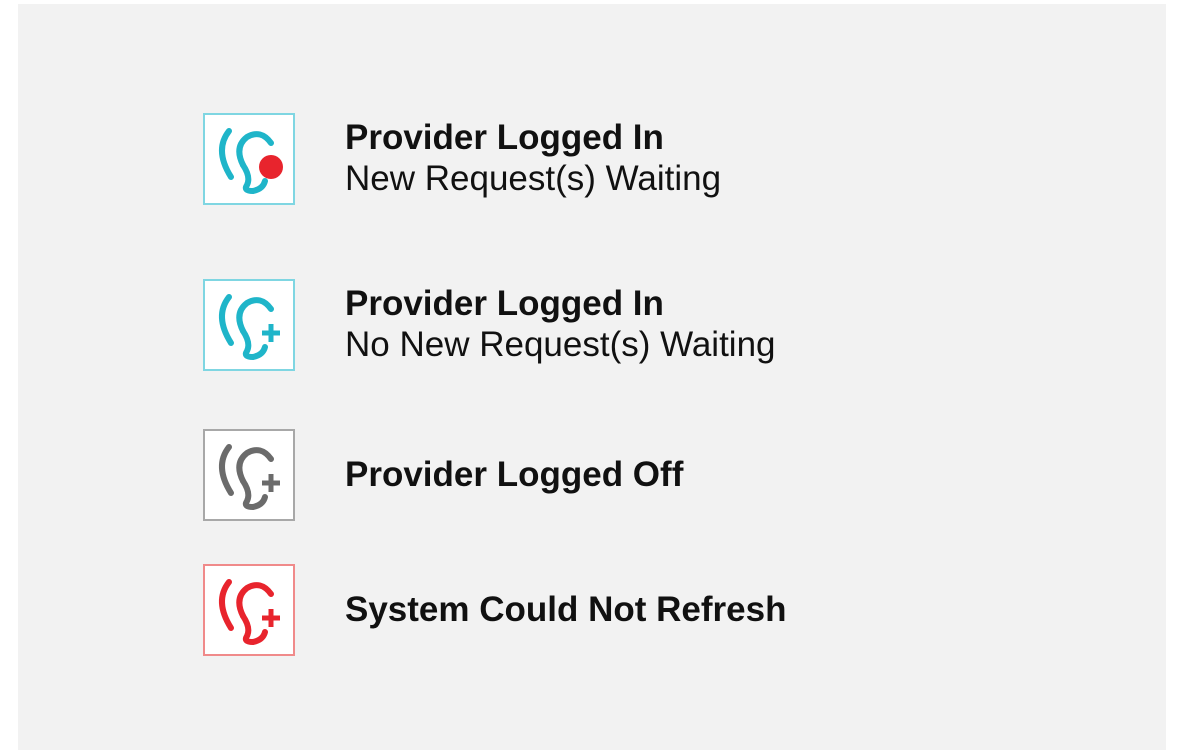 Image resolution: width=1178 pixels, height=750 pixels. Describe the element at coordinates (249, 327) in the screenshot. I see `hearing-ear-plus-icon` at that location.